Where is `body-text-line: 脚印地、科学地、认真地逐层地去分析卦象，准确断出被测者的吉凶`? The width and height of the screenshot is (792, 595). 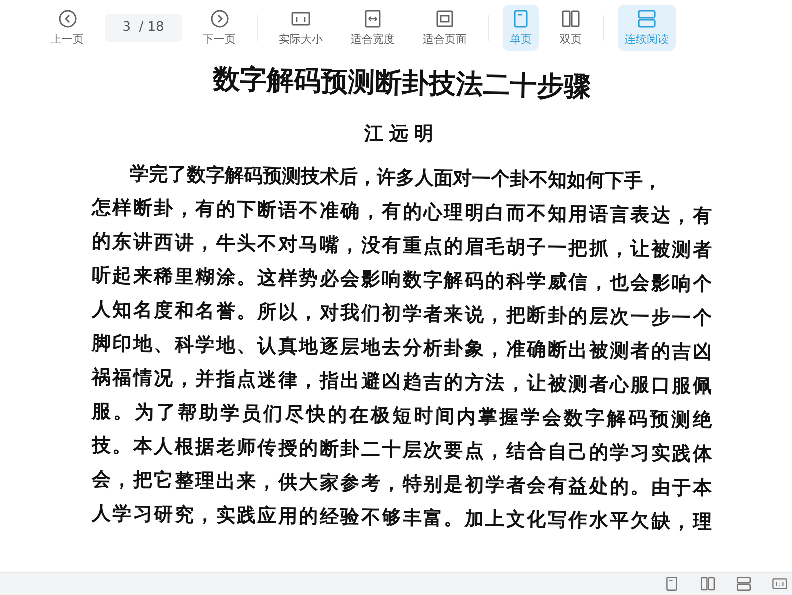 body-text-line: 脚印地、科学地、认真地逐层地去分析卦象，准确断出被测者的吉凶 is located at coordinates (402, 349).